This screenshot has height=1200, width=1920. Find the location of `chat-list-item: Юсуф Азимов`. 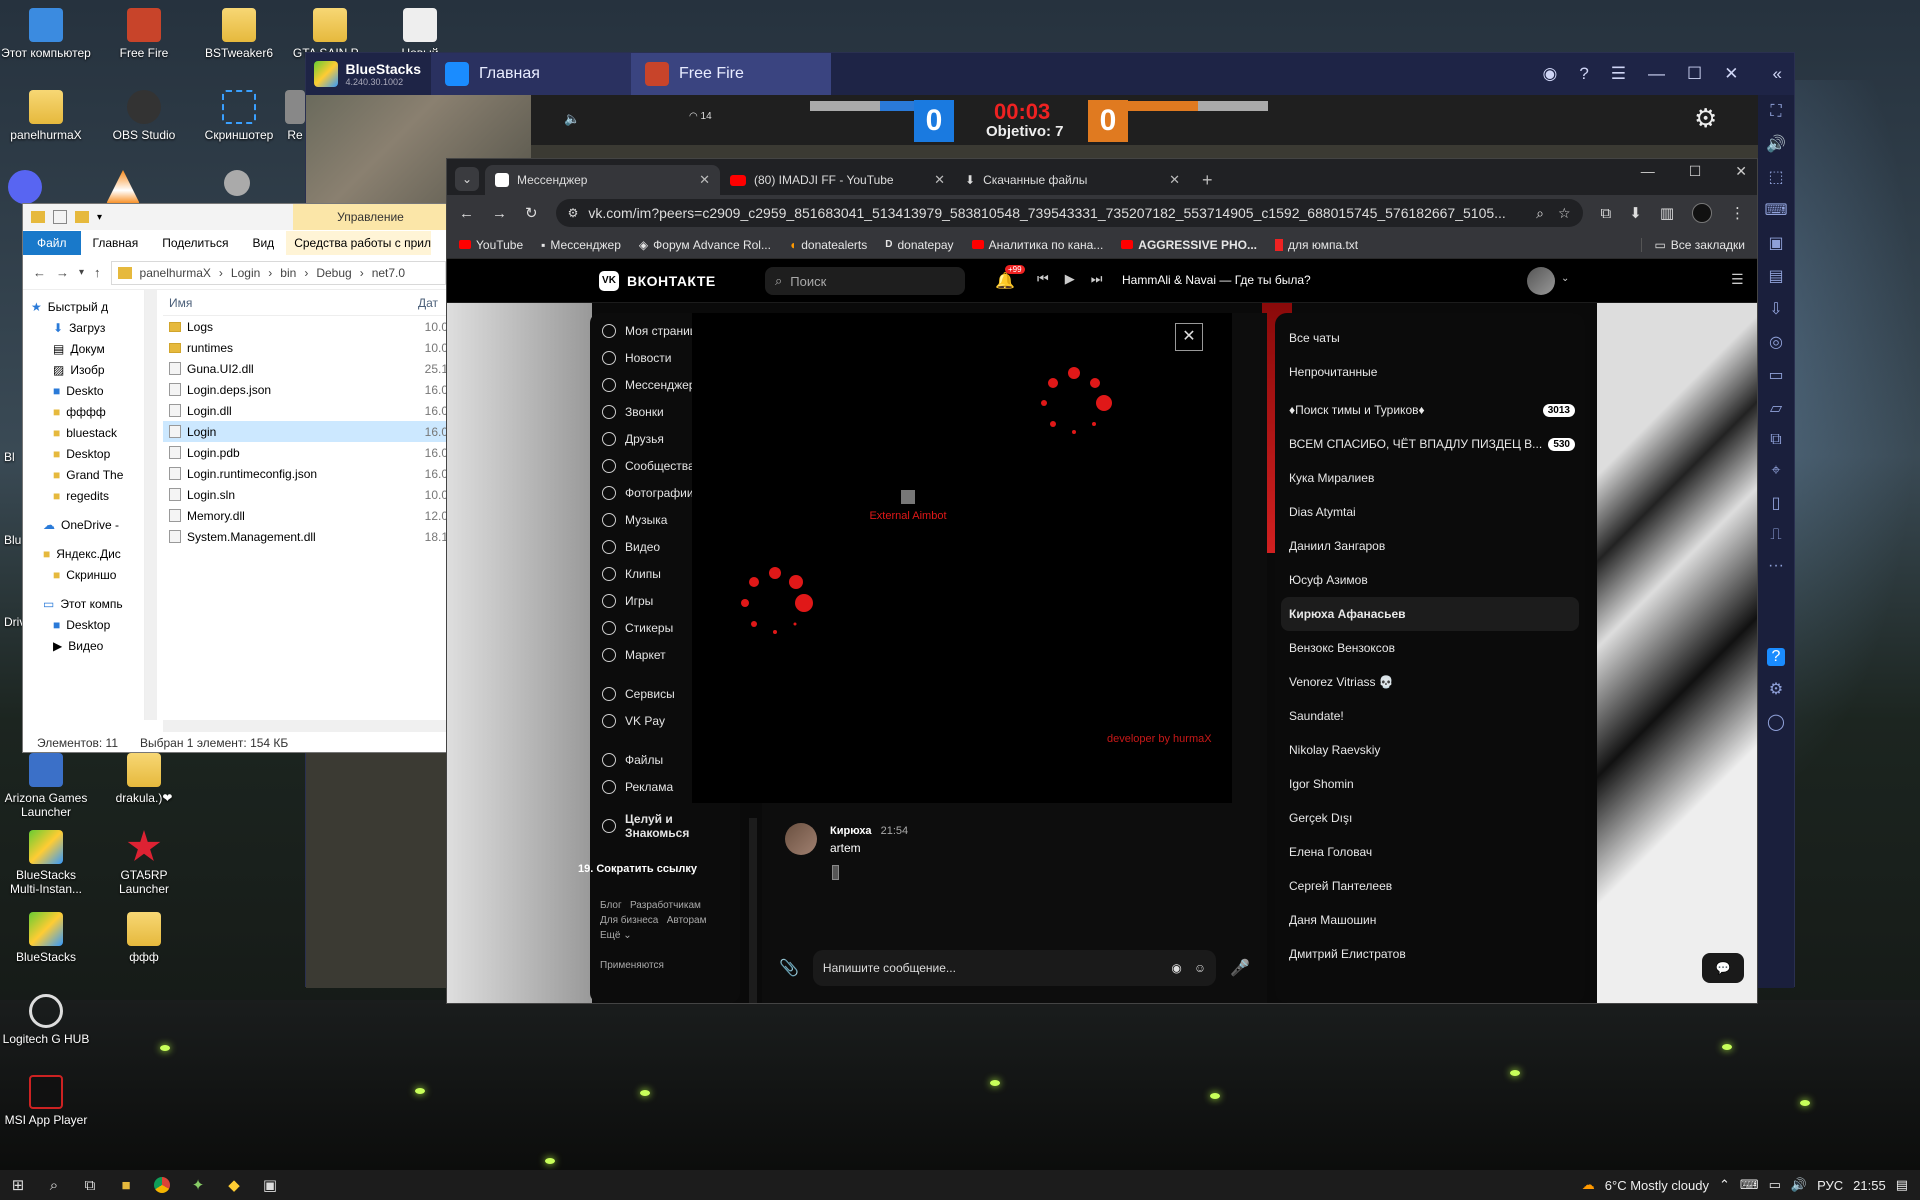

chat-list-item: Юсуф Азимов is located at coordinates (1430, 580).